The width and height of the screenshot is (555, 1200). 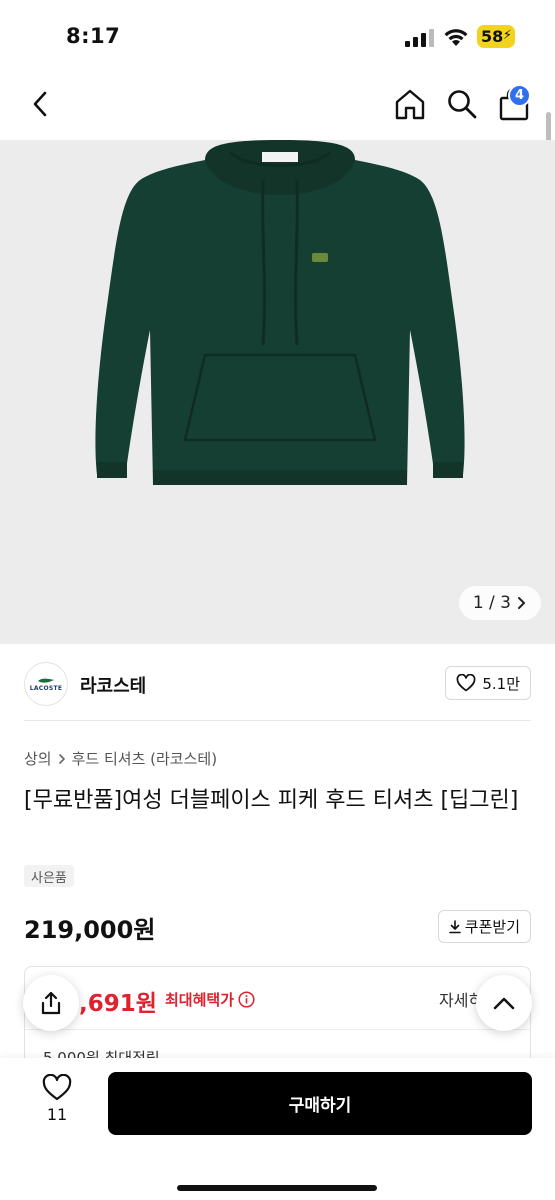 What do you see at coordinates (57, 1114) in the screenshot?
I see `wishlist-count: 11` at bounding box center [57, 1114].